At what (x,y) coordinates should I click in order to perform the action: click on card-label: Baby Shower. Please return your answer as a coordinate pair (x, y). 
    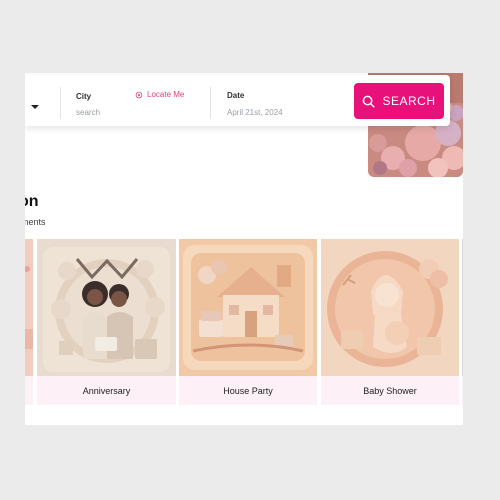
    Looking at the image, I should click on (390, 390).